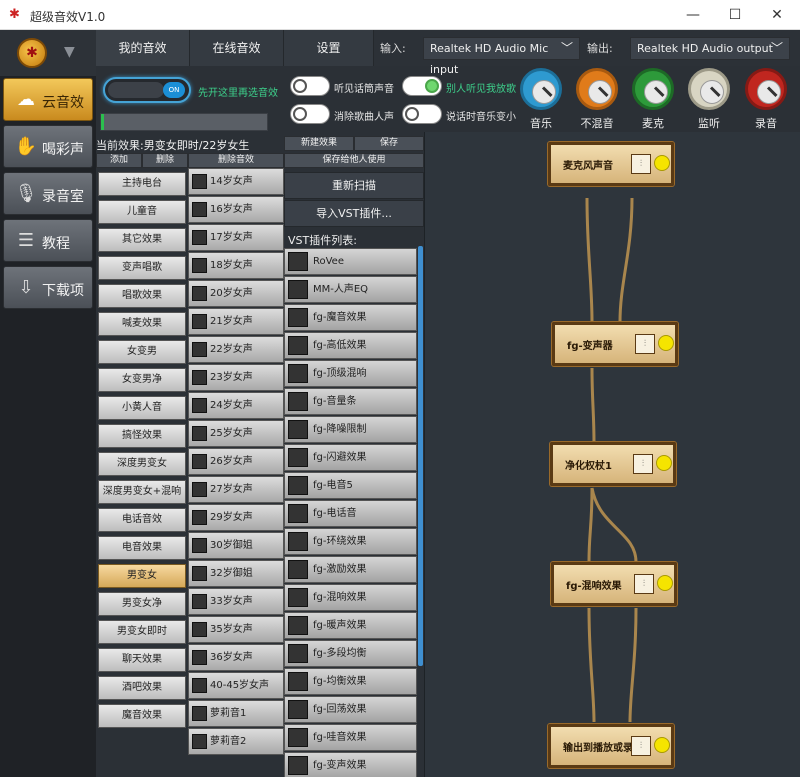  What do you see at coordinates (142, 184) in the screenshot?
I see `effect-category-item: 主持电台` at bounding box center [142, 184].